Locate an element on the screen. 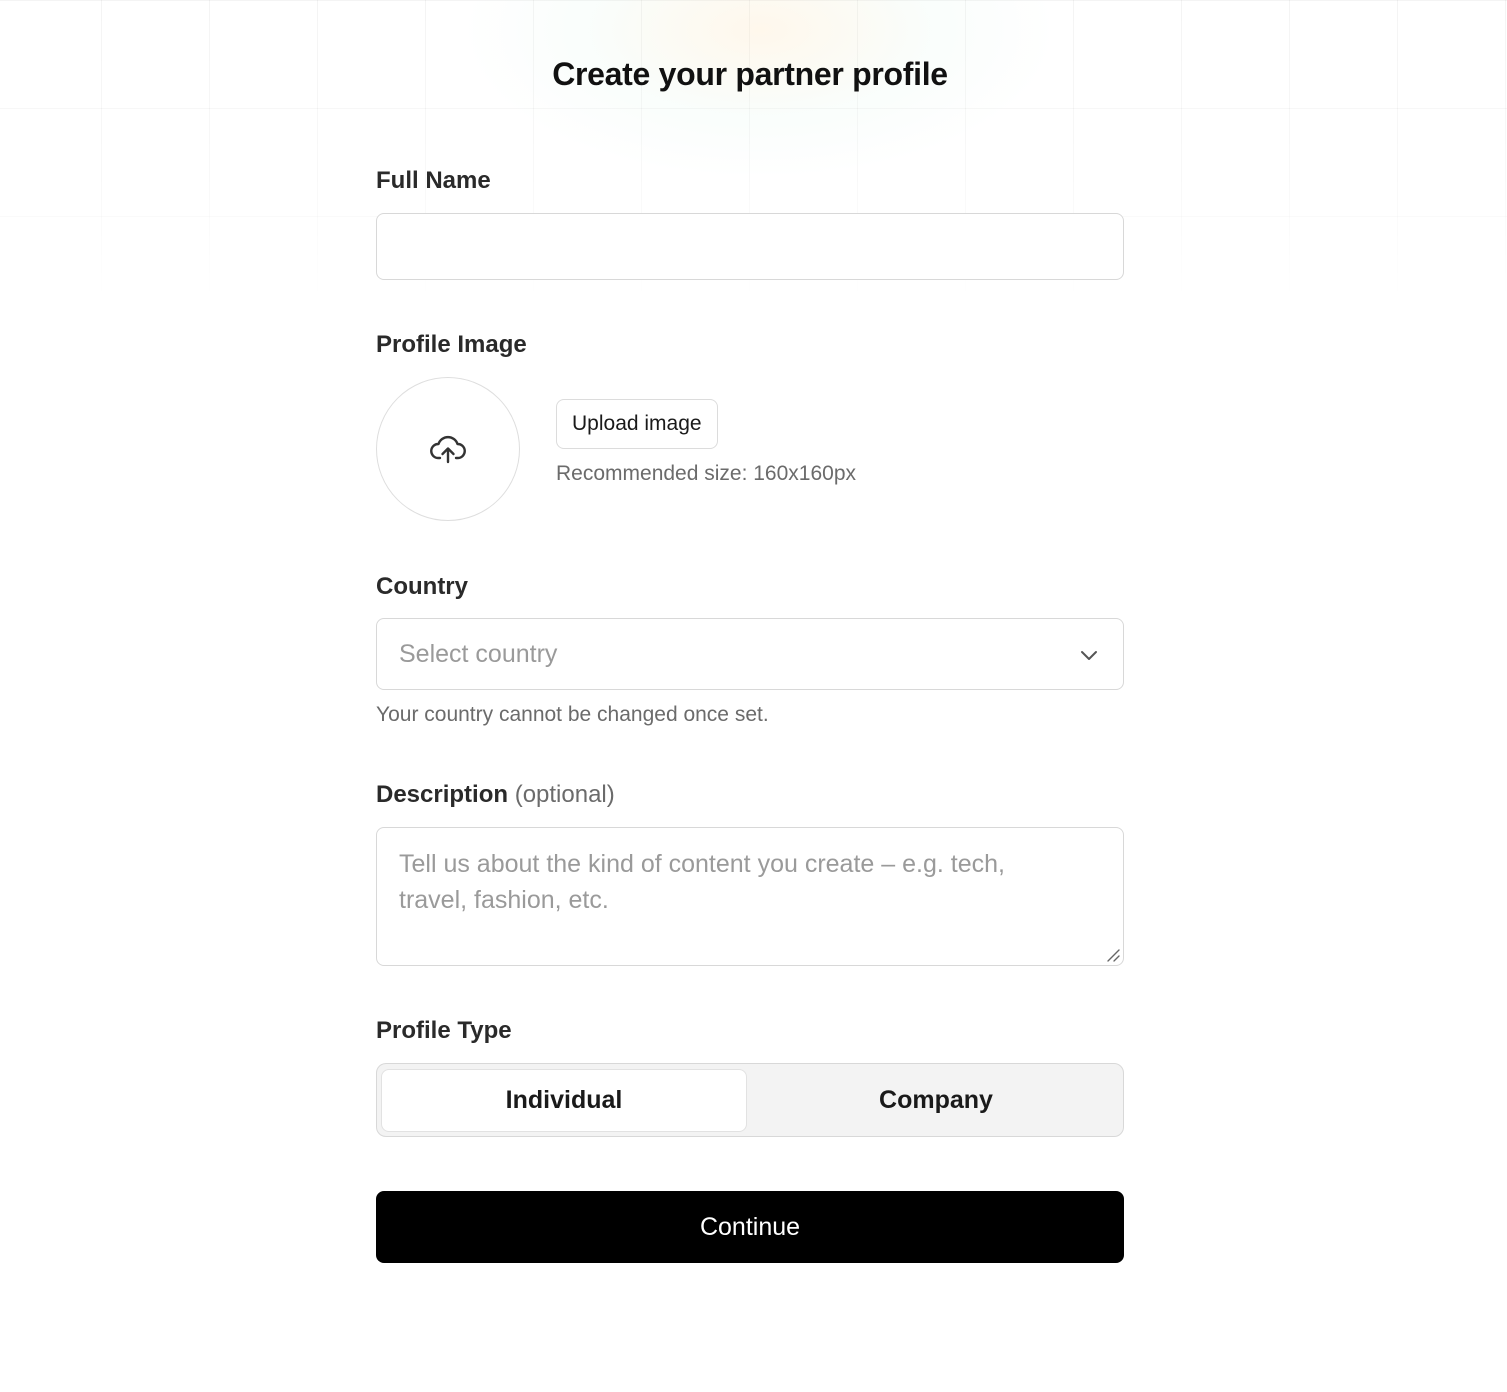  resize-handle-icon is located at coordinates (1113, 955).